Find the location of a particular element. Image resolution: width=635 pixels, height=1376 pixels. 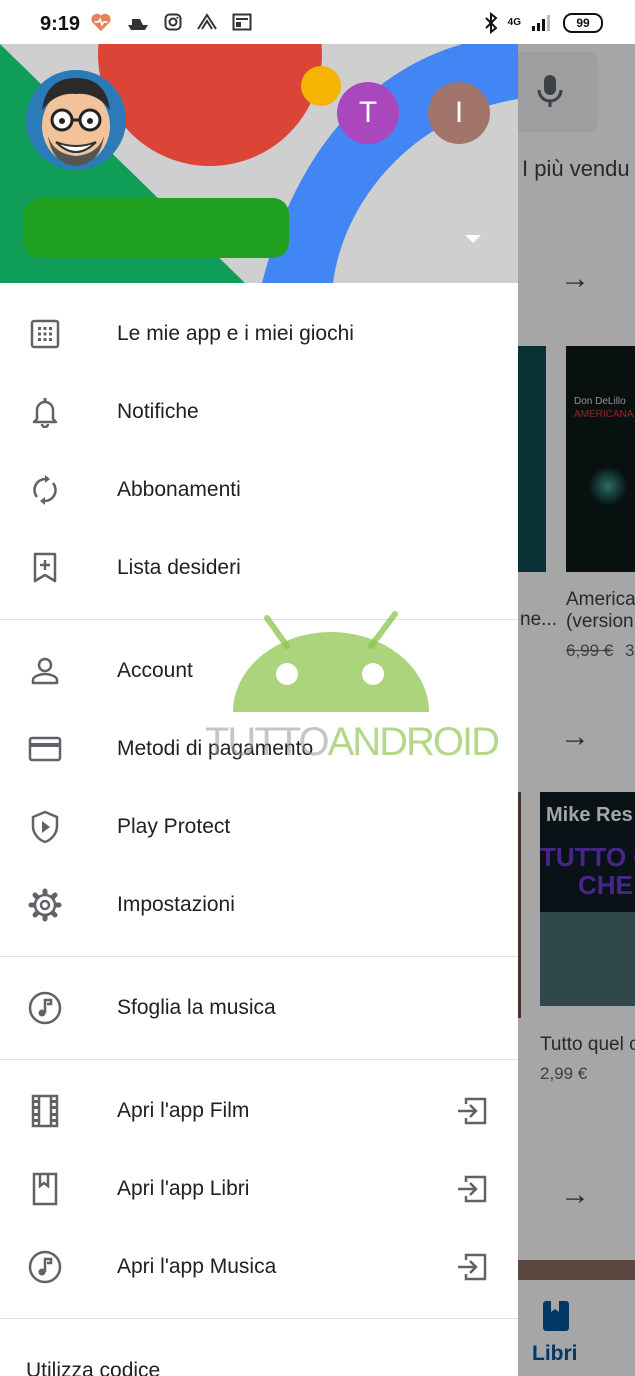

sync-icon is located at coordinates (45, 490).